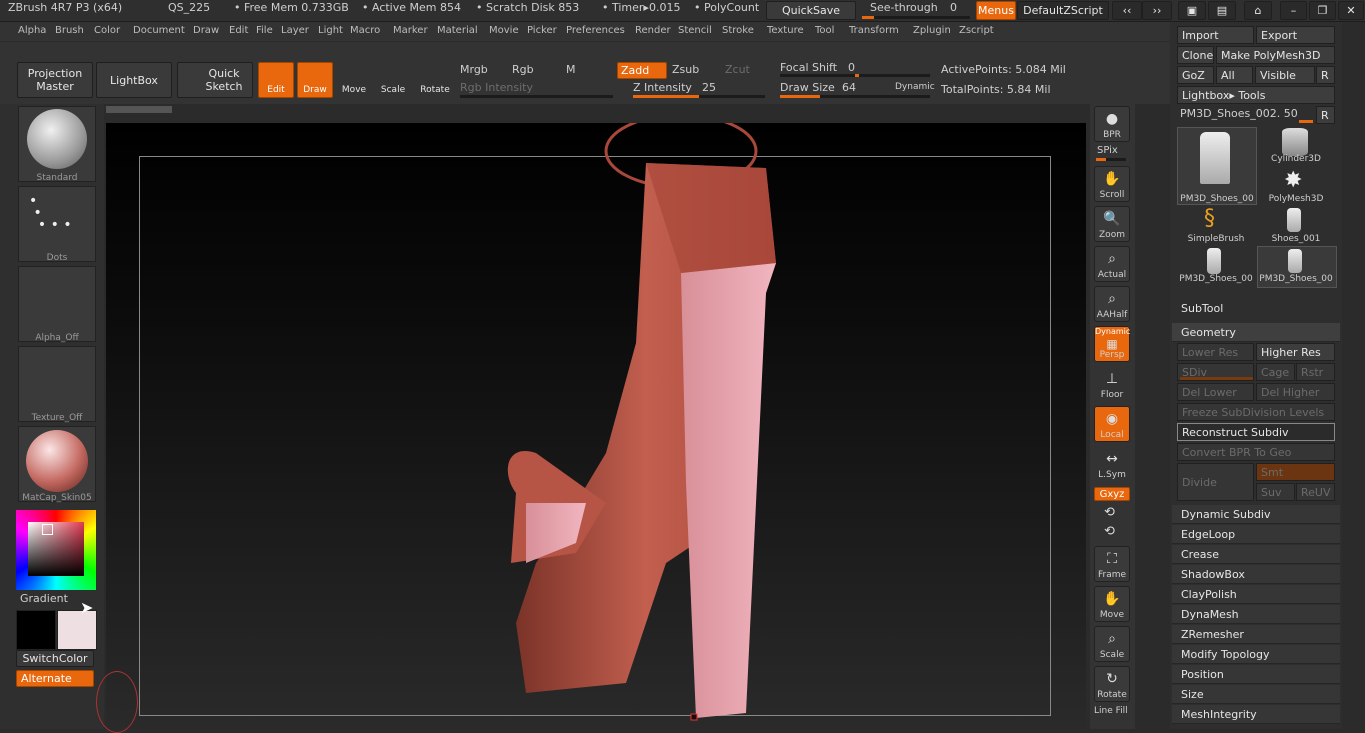 The image size is (1365, 733). I want to click on move-view-button: ✋ Move, so click(1112, 604).